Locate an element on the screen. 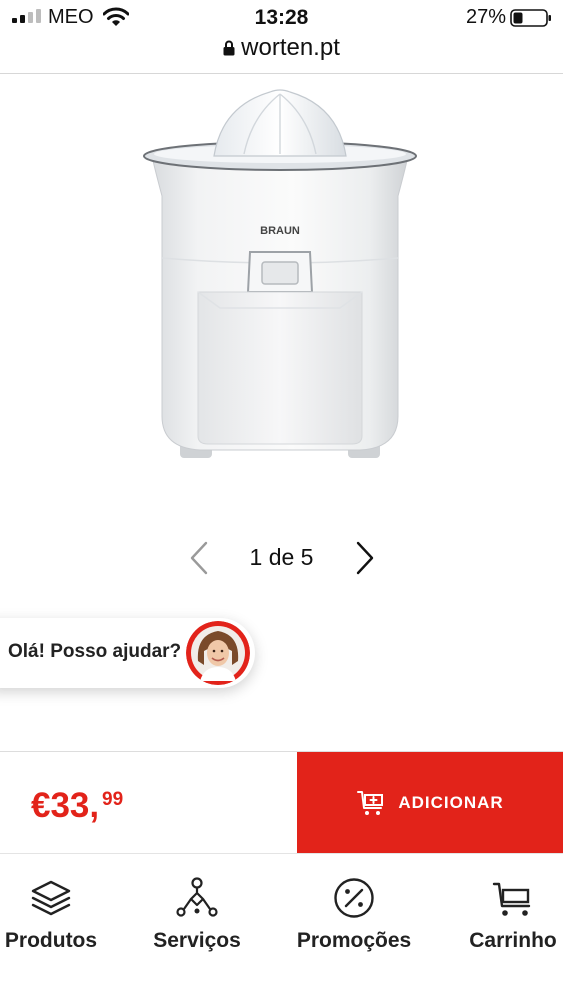  url-domain: worten.pt is located at coordinates (290, 47).